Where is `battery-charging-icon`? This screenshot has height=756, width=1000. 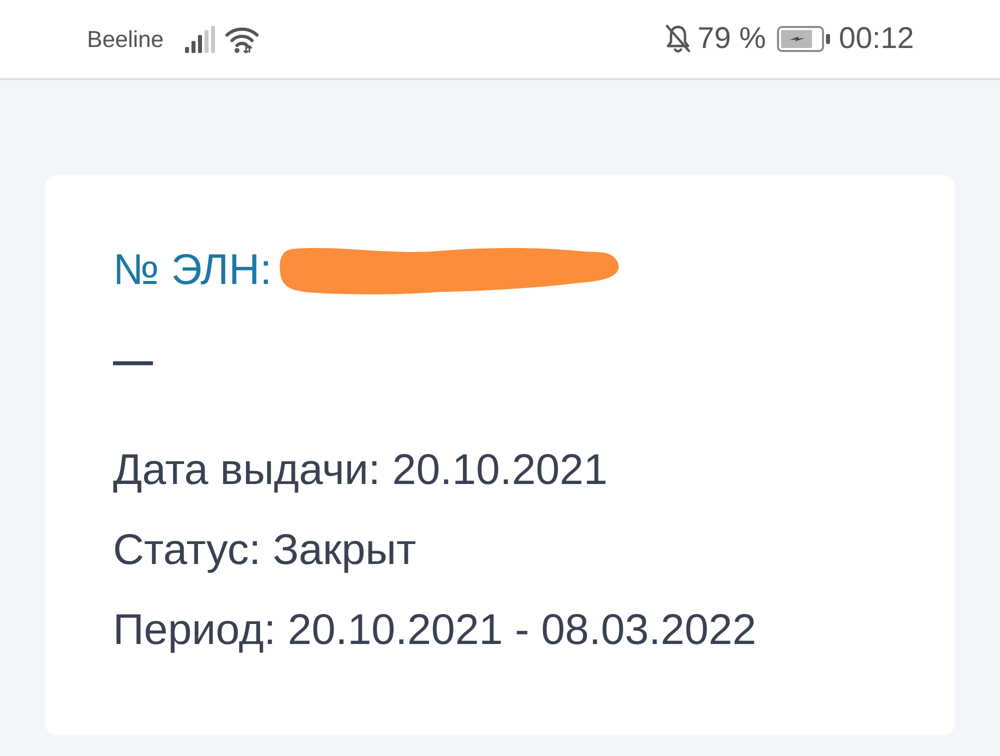 battery-charging-icon is located at coordinates (803, 39).